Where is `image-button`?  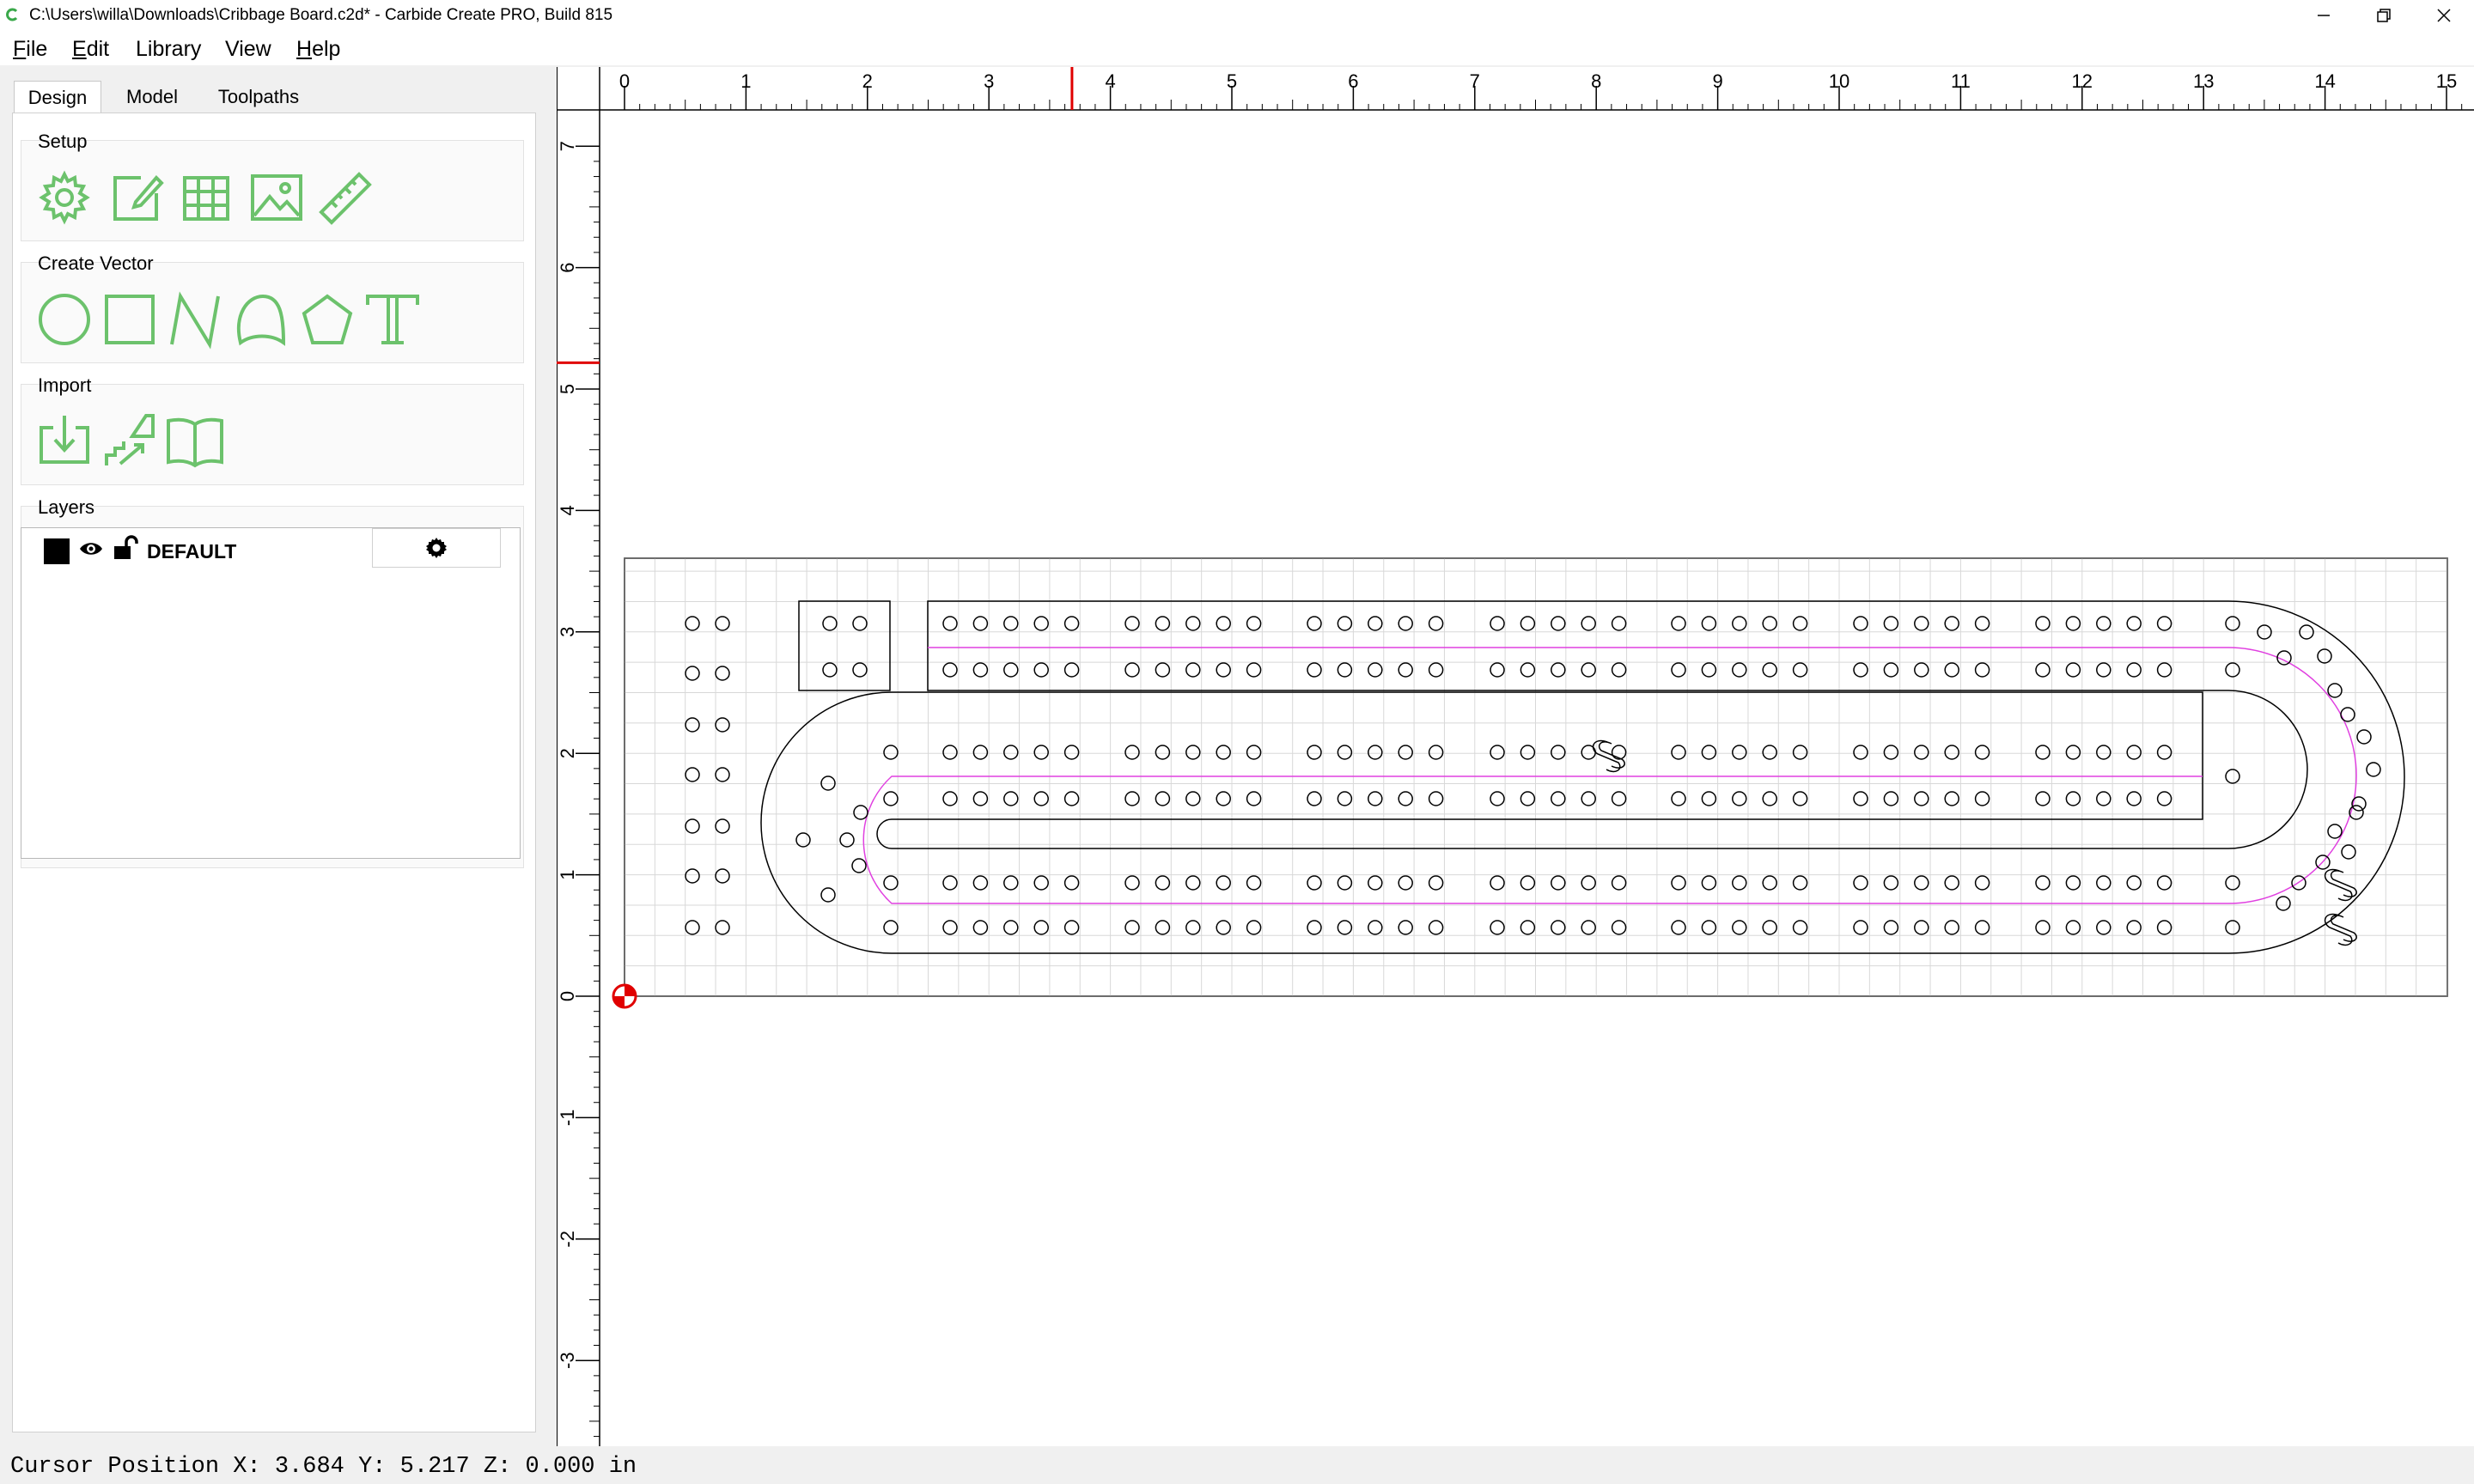 image-button is located at coordinates (276, 198).